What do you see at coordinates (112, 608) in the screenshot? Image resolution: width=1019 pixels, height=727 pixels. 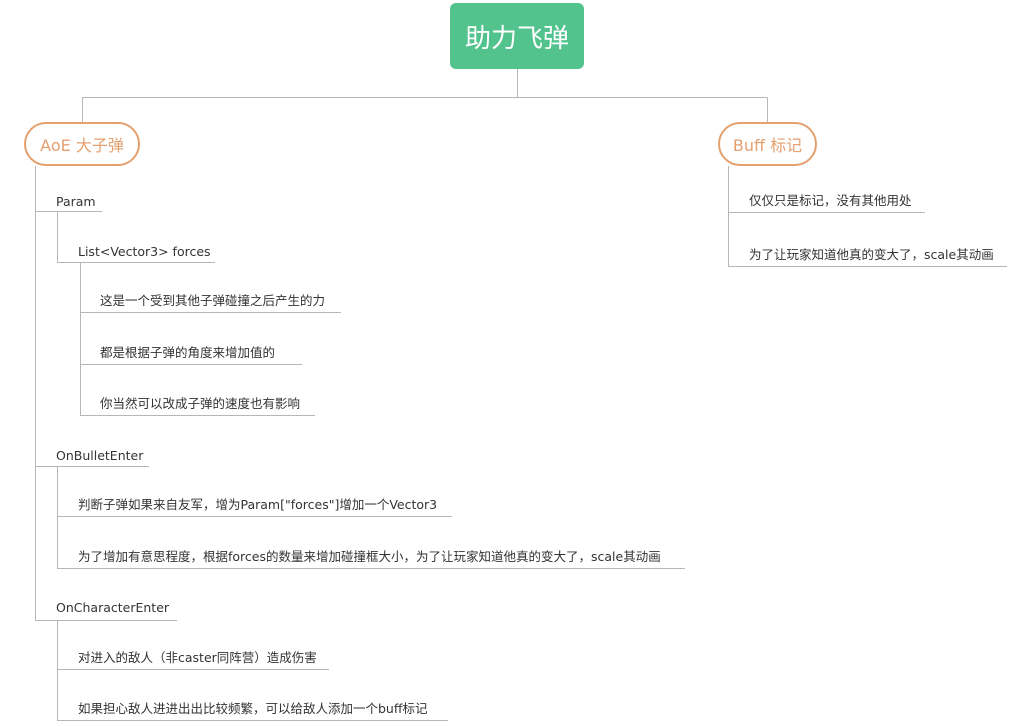 I see `node-oncharacterenter: OnCharacterEnter` at bounding box center [112, 608].